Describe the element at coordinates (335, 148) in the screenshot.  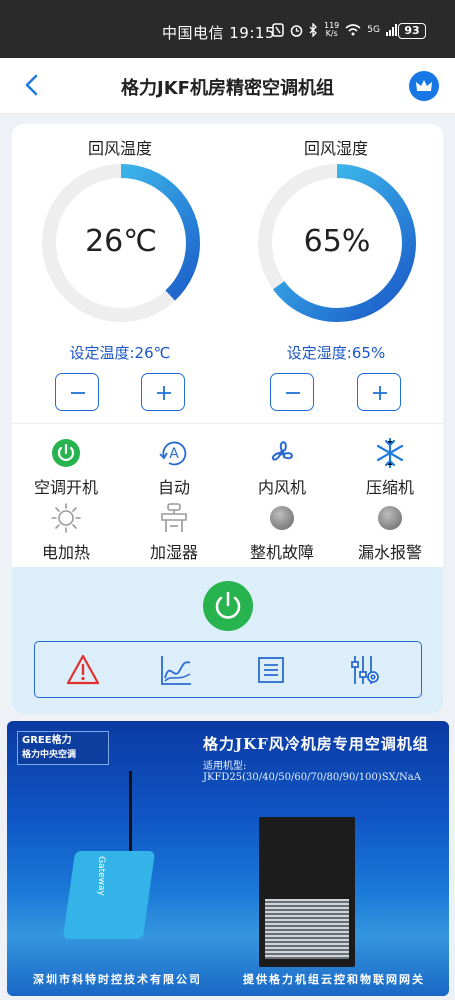
I see `humidity-label: 回风湿度` at that location.